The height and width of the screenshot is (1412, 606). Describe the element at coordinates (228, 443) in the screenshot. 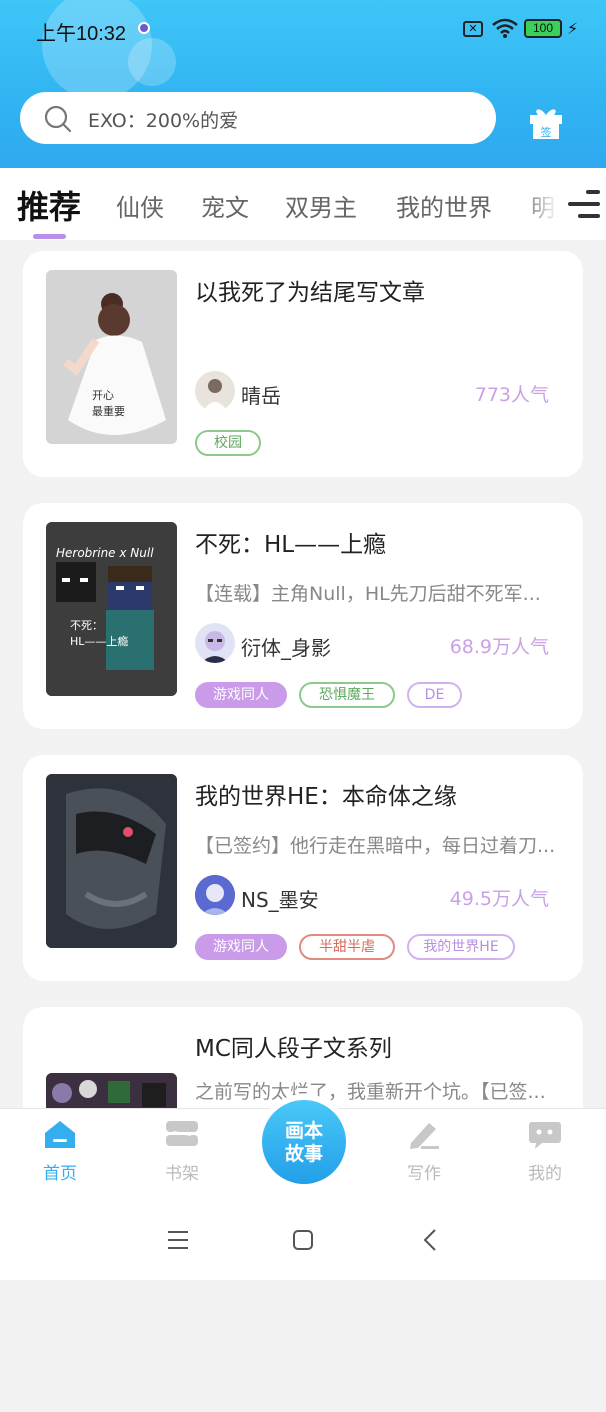

I see `story-tag: 校园` at that location.